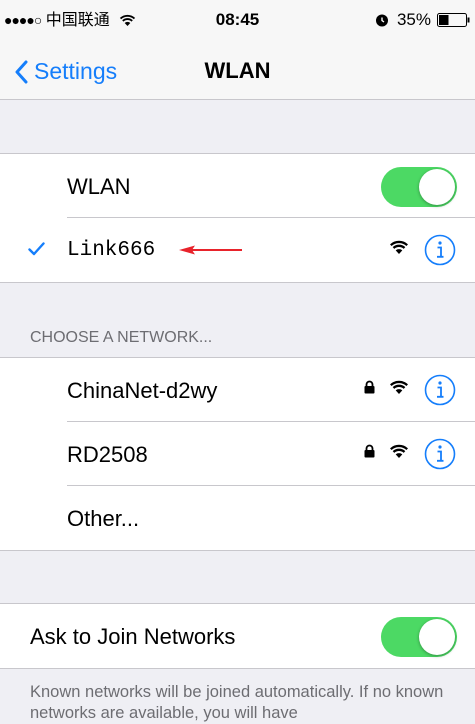 This screenshot has height=724, width=475. Describe the element at coordinates (107, 454) in the screenshot. I see `network-name: RD2508` at that location.